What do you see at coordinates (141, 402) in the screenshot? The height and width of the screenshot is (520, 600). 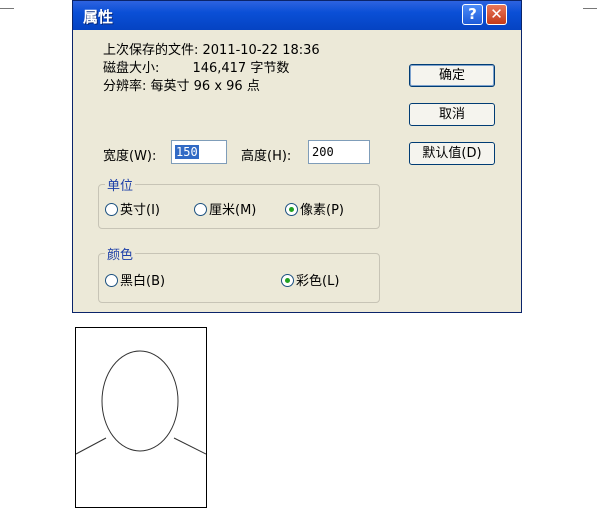 I see `person-silhouette-icon` at bounding box center [141, 402].